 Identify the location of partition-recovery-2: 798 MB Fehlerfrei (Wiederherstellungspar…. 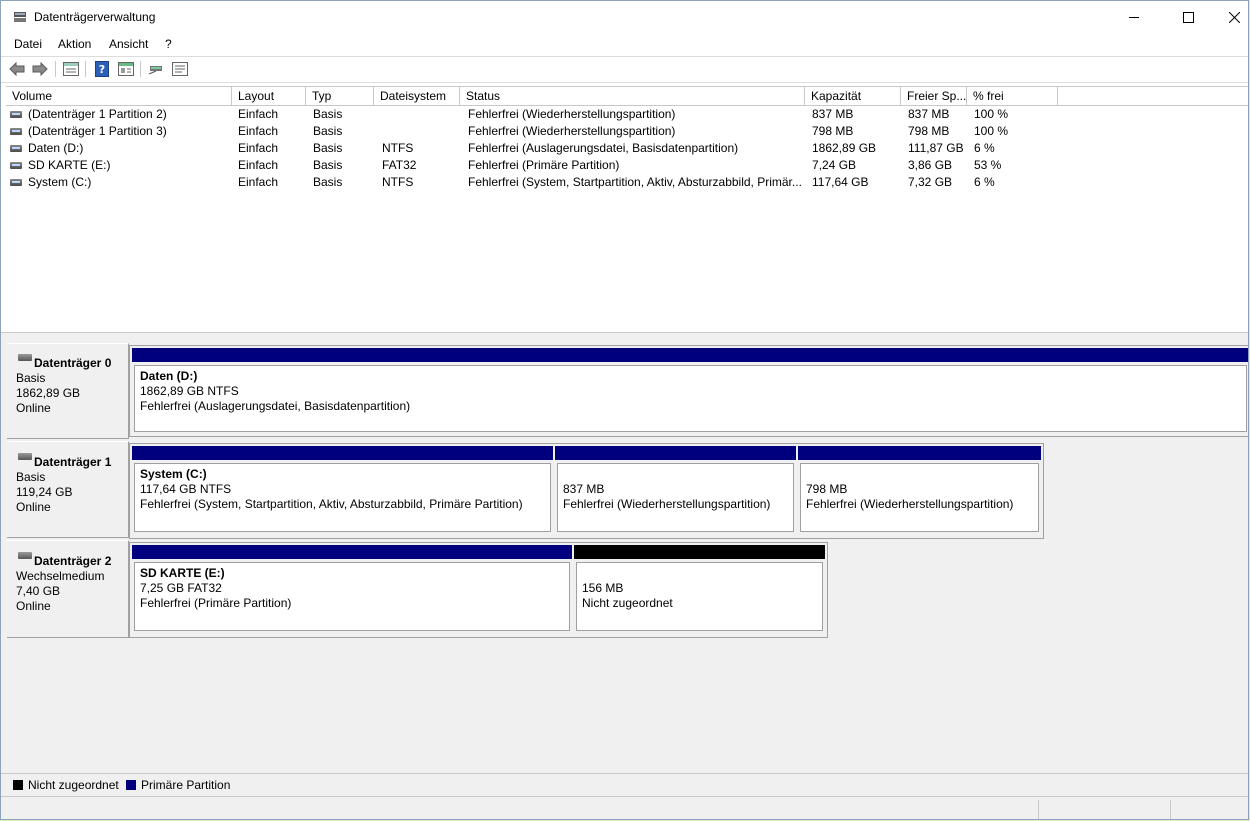
(919, 490).